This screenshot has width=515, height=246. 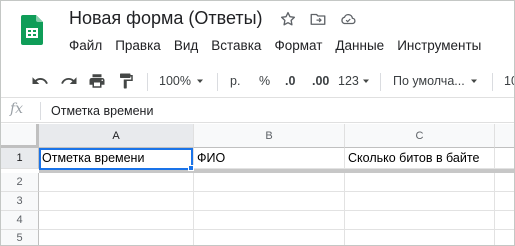 What do you see at coordinates (359, 45) in the screenshot?
I see `menu-data: Данные` at bounding box center [359, 45].